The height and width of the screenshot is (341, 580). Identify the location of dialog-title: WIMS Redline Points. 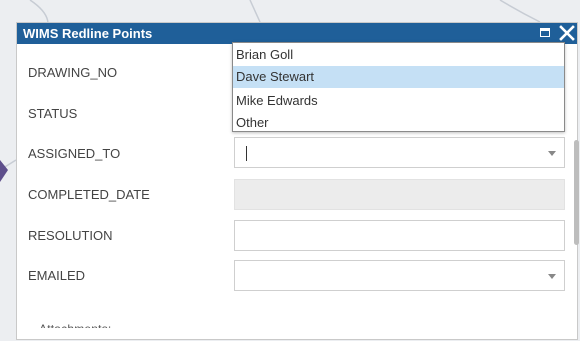
(88, 33).